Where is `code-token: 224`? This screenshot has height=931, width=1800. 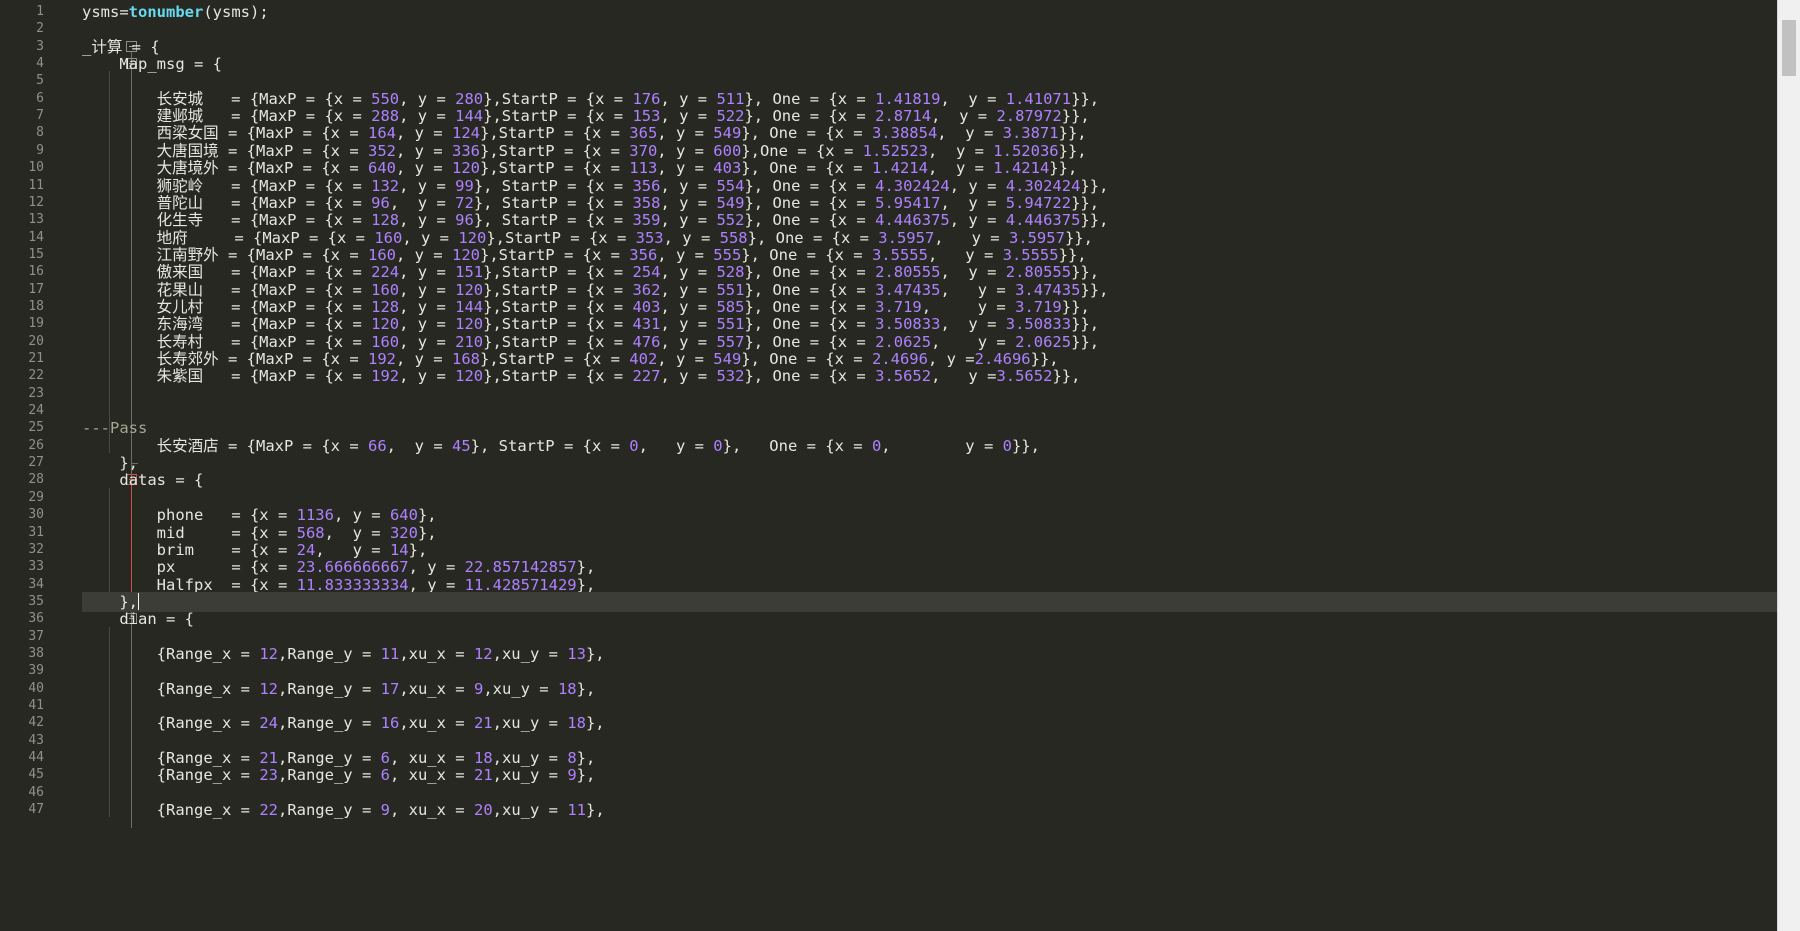
code-token: 224 is located at coordinates (385, 272).